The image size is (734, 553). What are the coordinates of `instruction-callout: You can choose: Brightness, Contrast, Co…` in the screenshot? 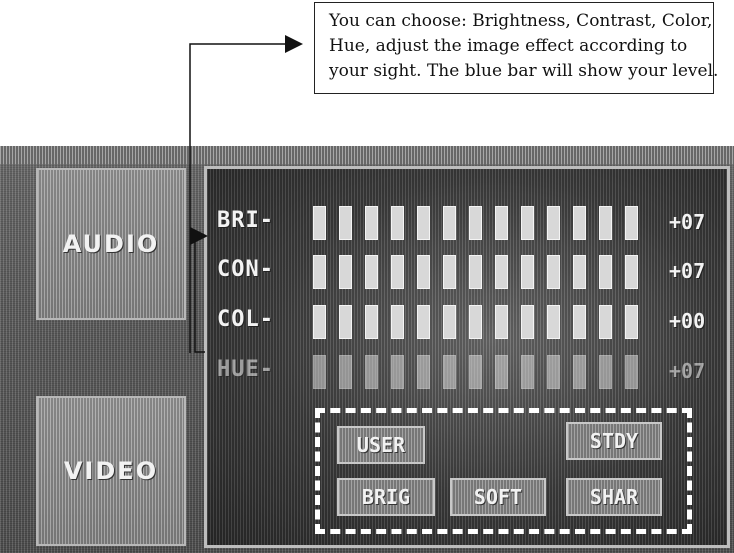 It's located at (516, 48).